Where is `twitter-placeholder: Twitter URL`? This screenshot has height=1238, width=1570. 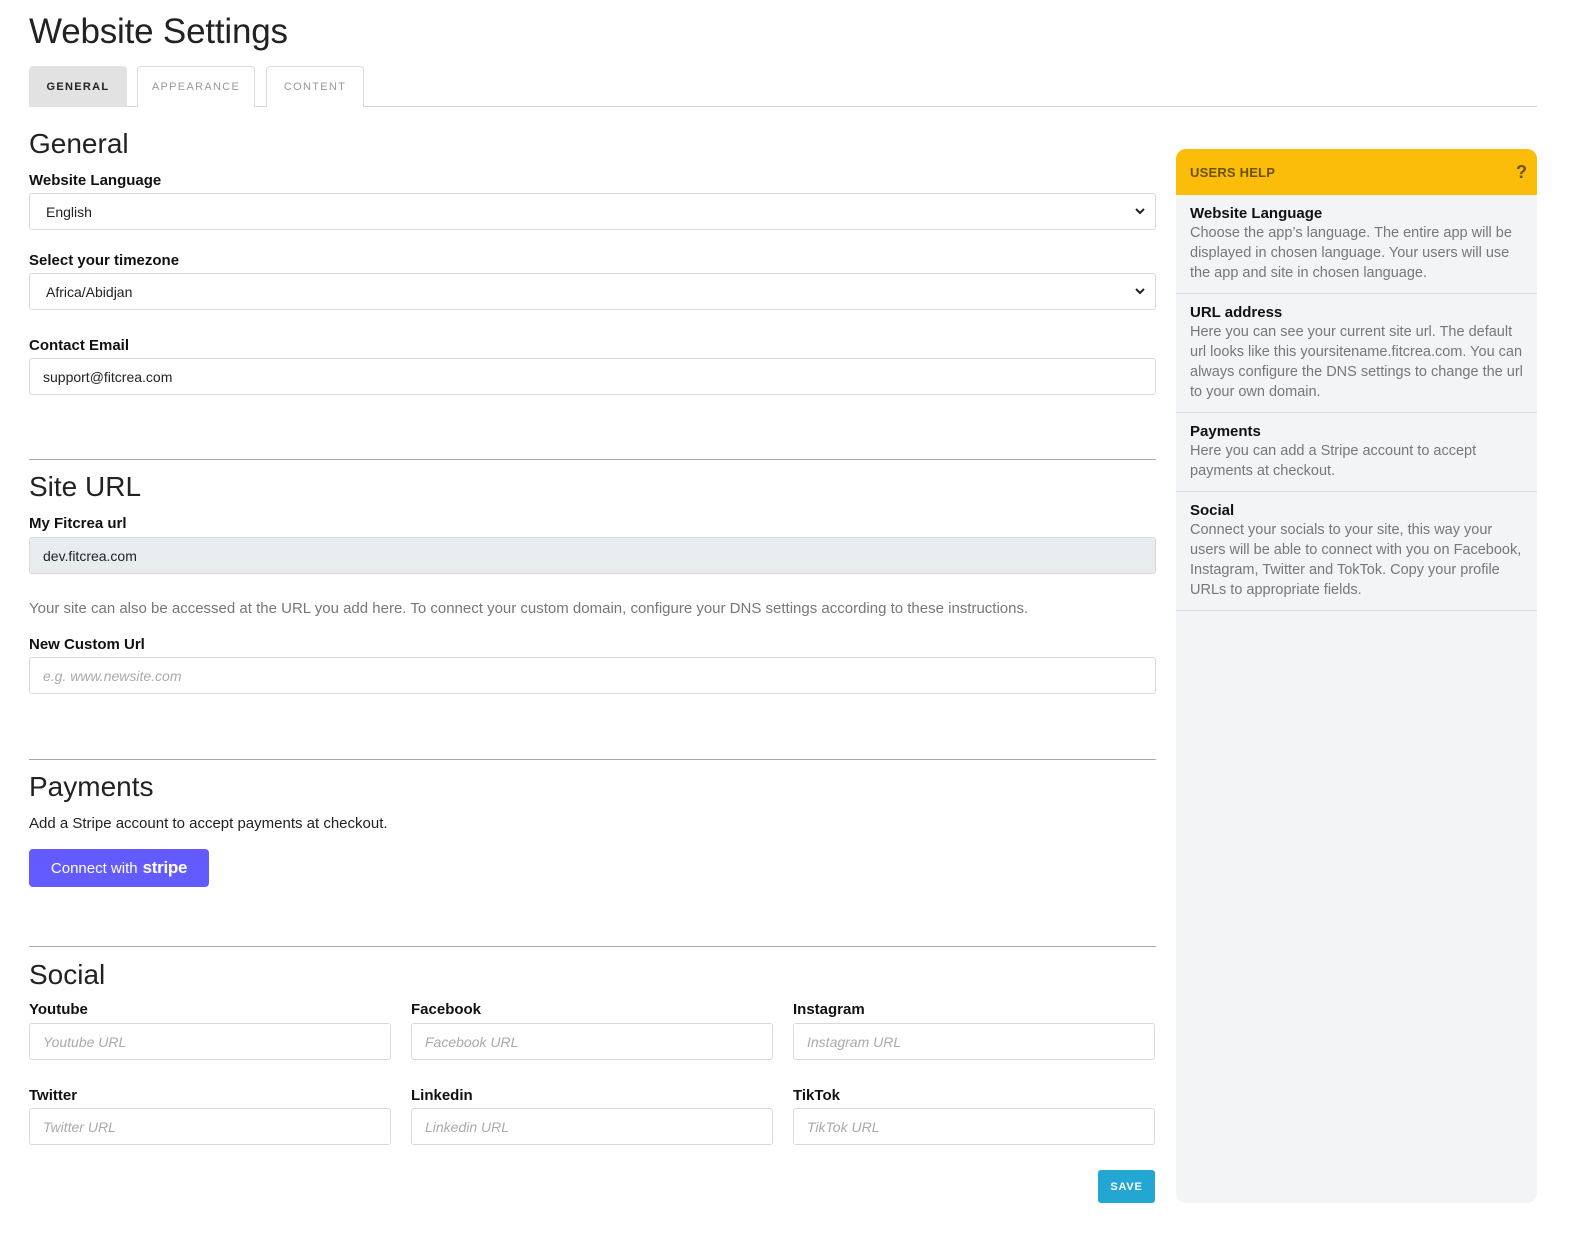
twitter-placeholder: Twitter URL is located at coordinates (79, 1126).